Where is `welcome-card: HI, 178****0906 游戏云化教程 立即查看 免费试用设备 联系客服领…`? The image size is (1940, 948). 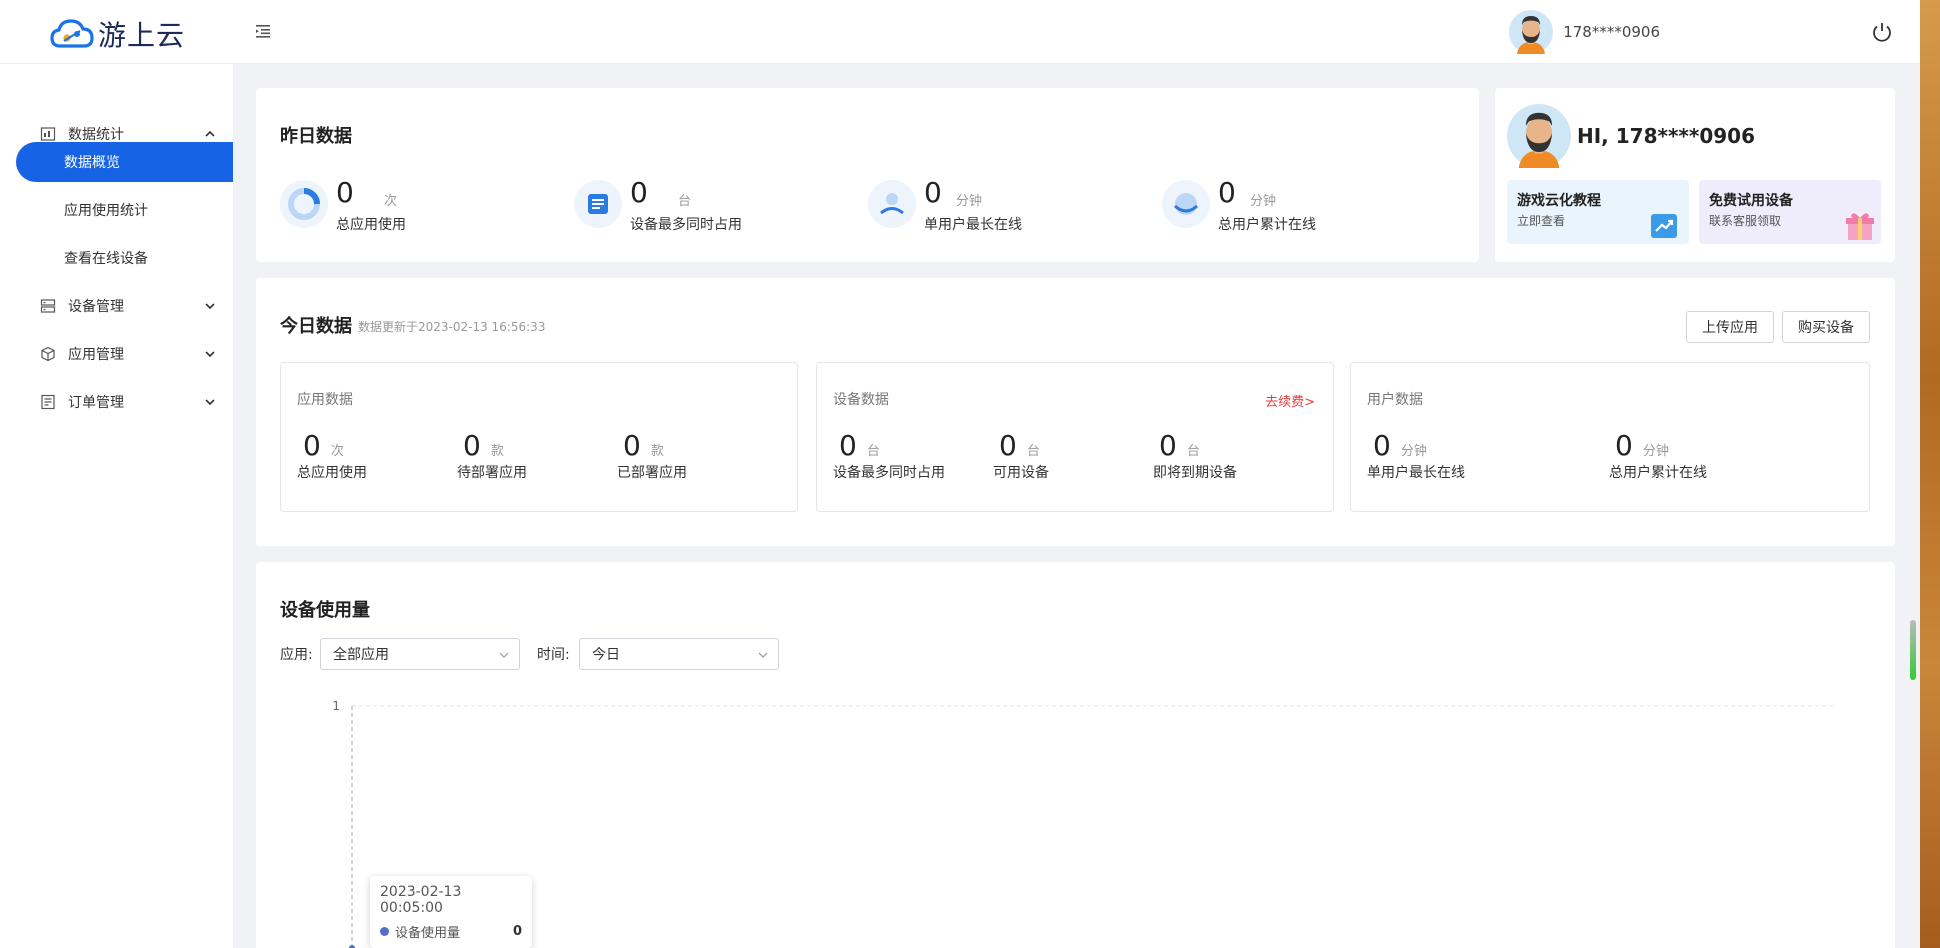 welcome-card: HI, 178****0906 游戏云化教程 立即查看 免费试用设备 联系客服领… is located at coordinates (1695, 175).